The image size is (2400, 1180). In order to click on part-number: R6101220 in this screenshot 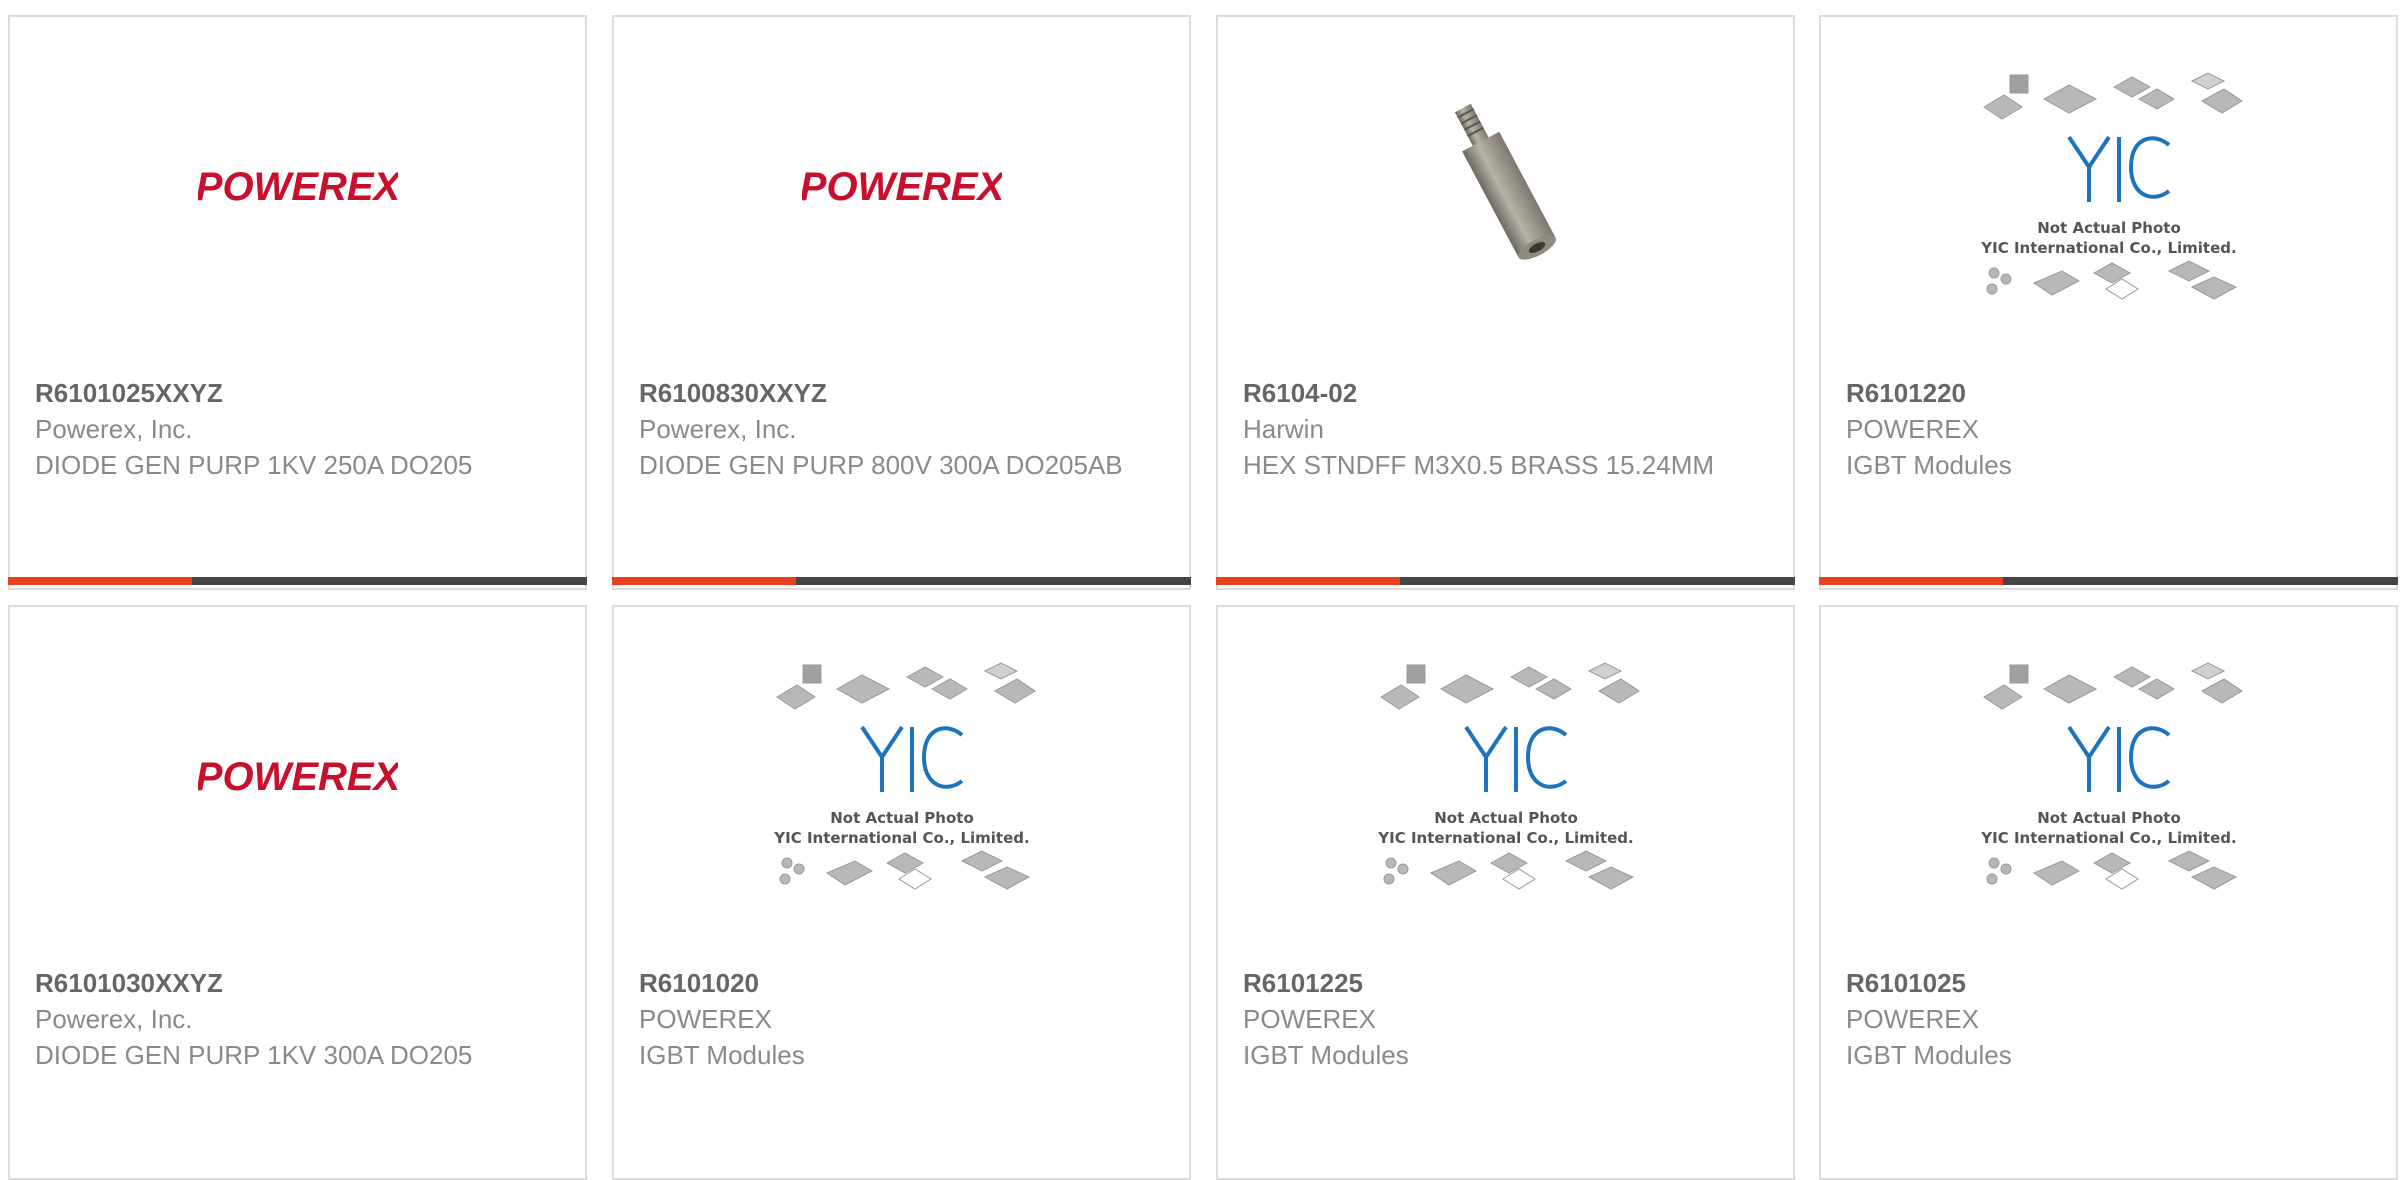, I will do `click(2111, 393)`.